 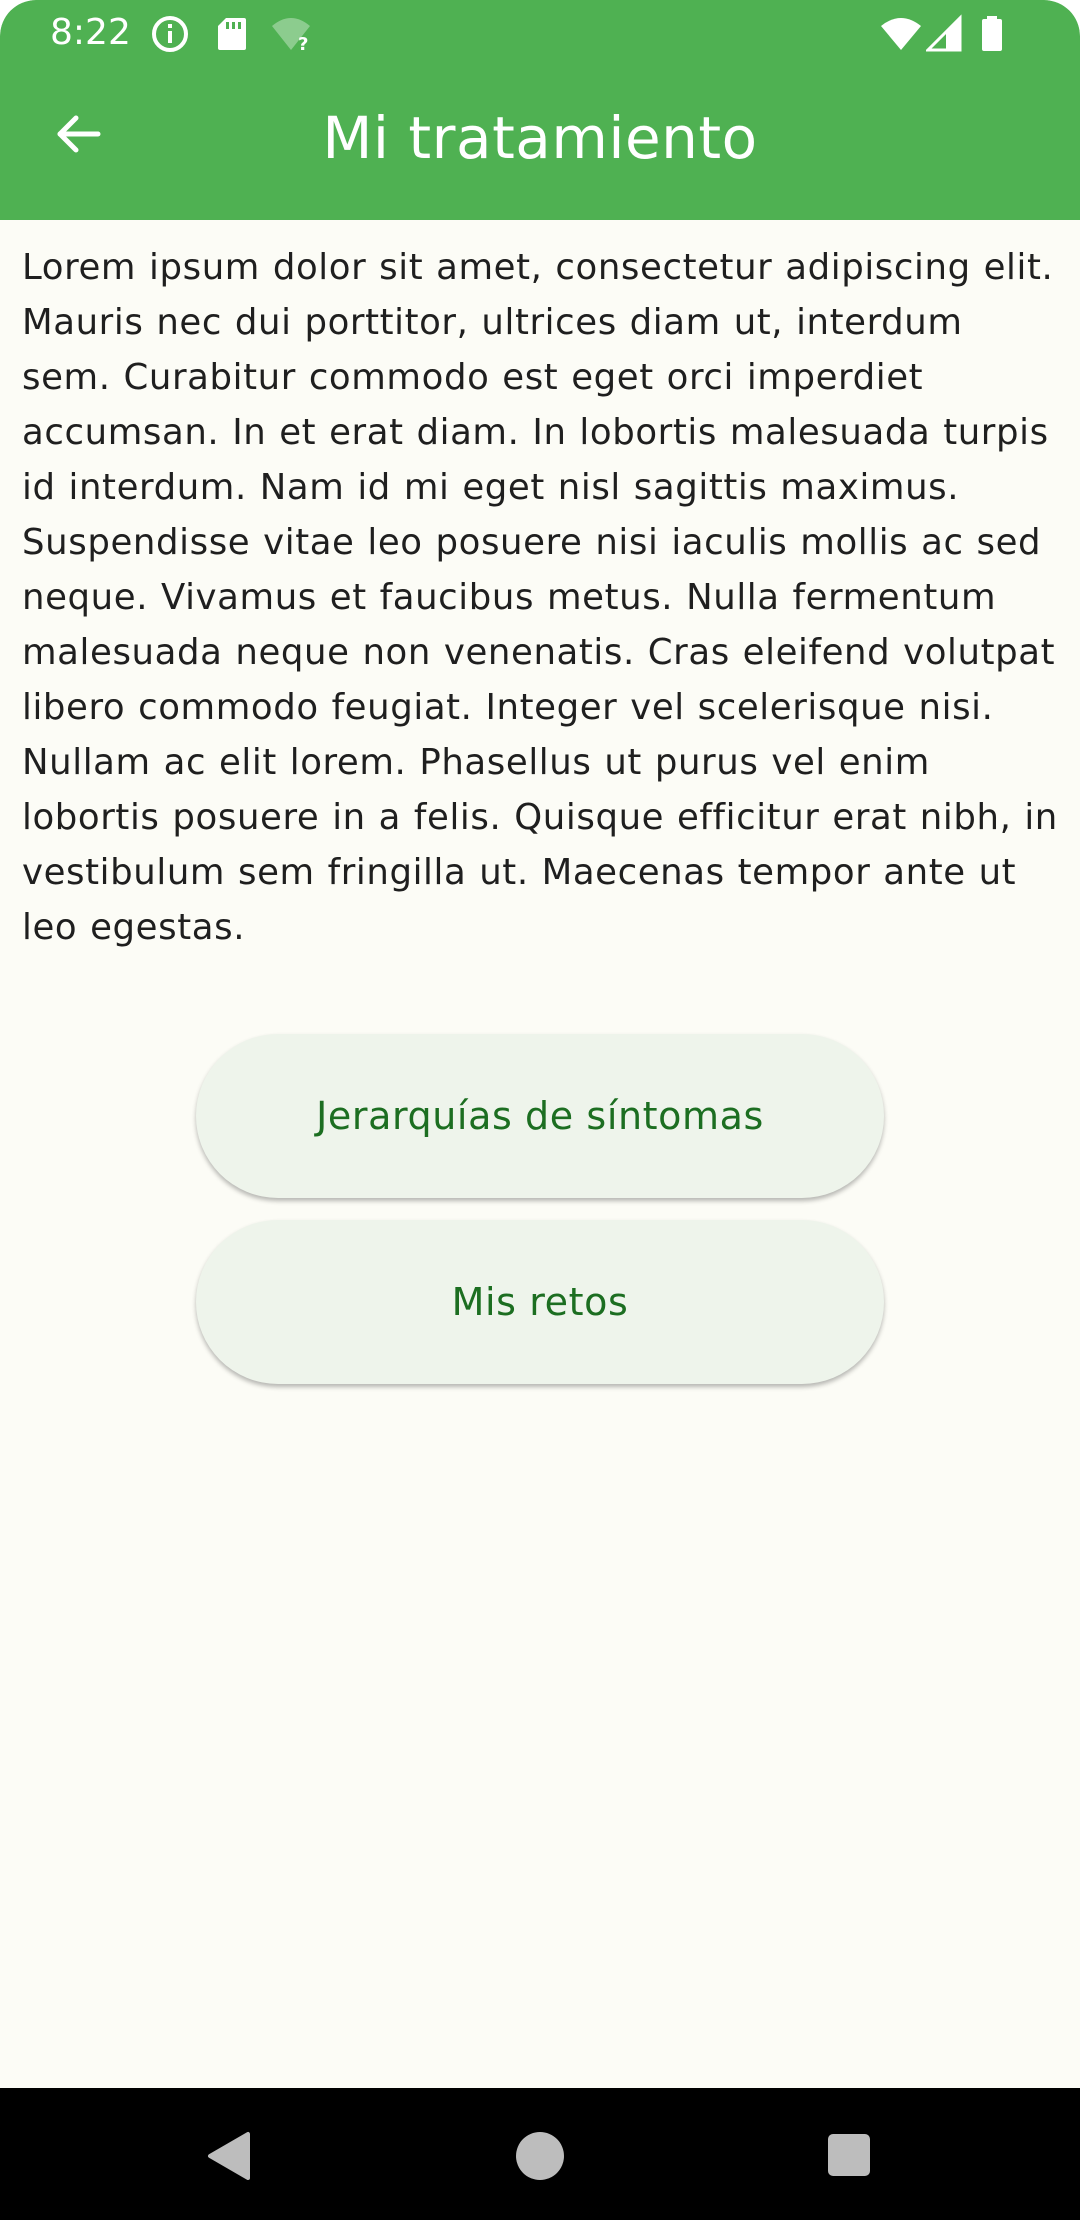 I want to click on status-bar: 8:22 ?, so click(x=540, y=33).